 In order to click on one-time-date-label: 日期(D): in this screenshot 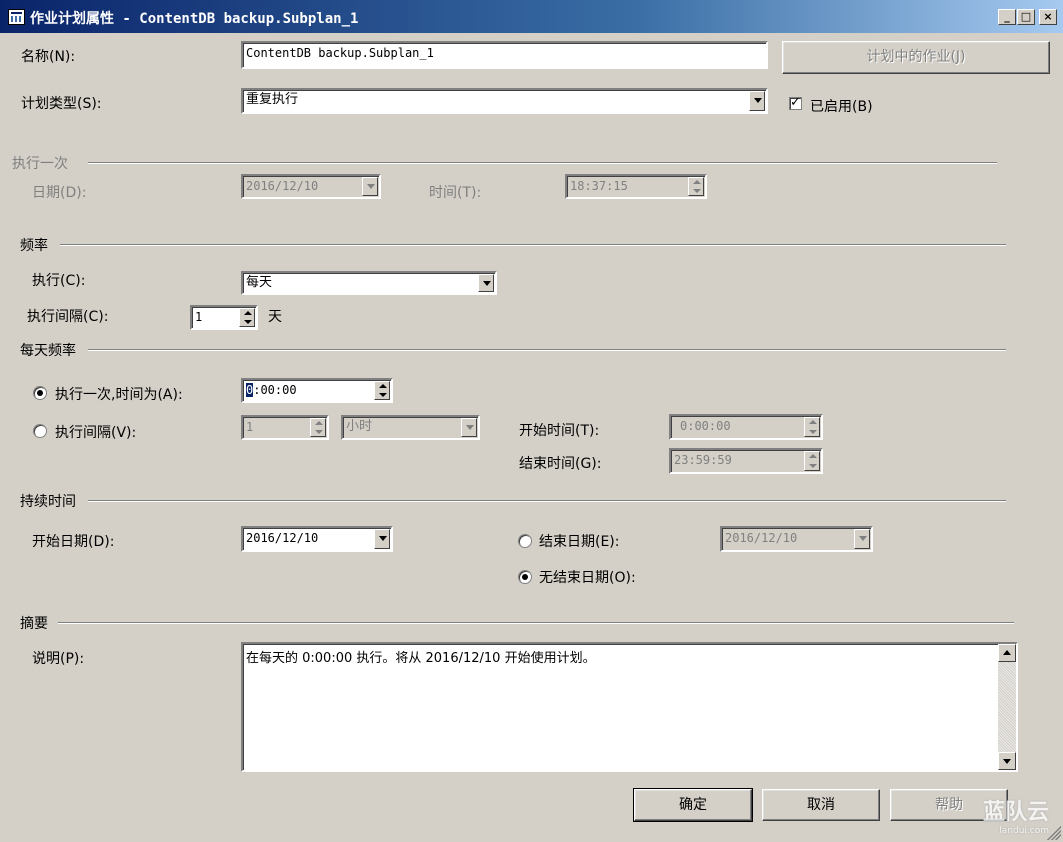, I will do `click(59, 193)`.